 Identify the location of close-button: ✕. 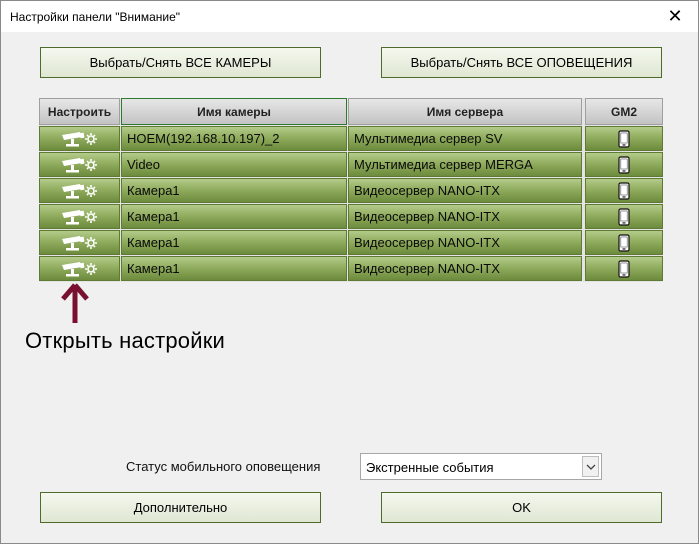
(675, 16).